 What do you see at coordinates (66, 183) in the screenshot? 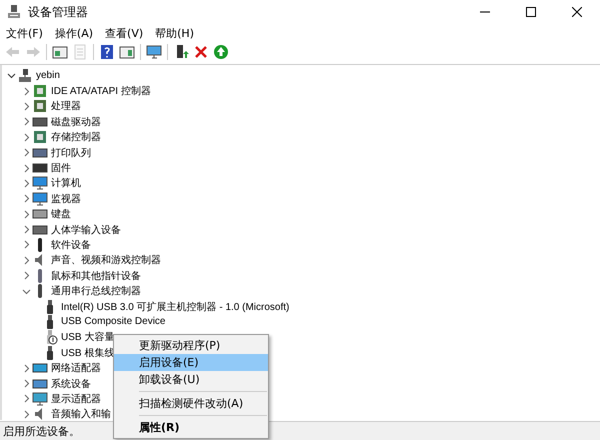
I see `tree-item: 计算机` at bounding box center [66, 183].